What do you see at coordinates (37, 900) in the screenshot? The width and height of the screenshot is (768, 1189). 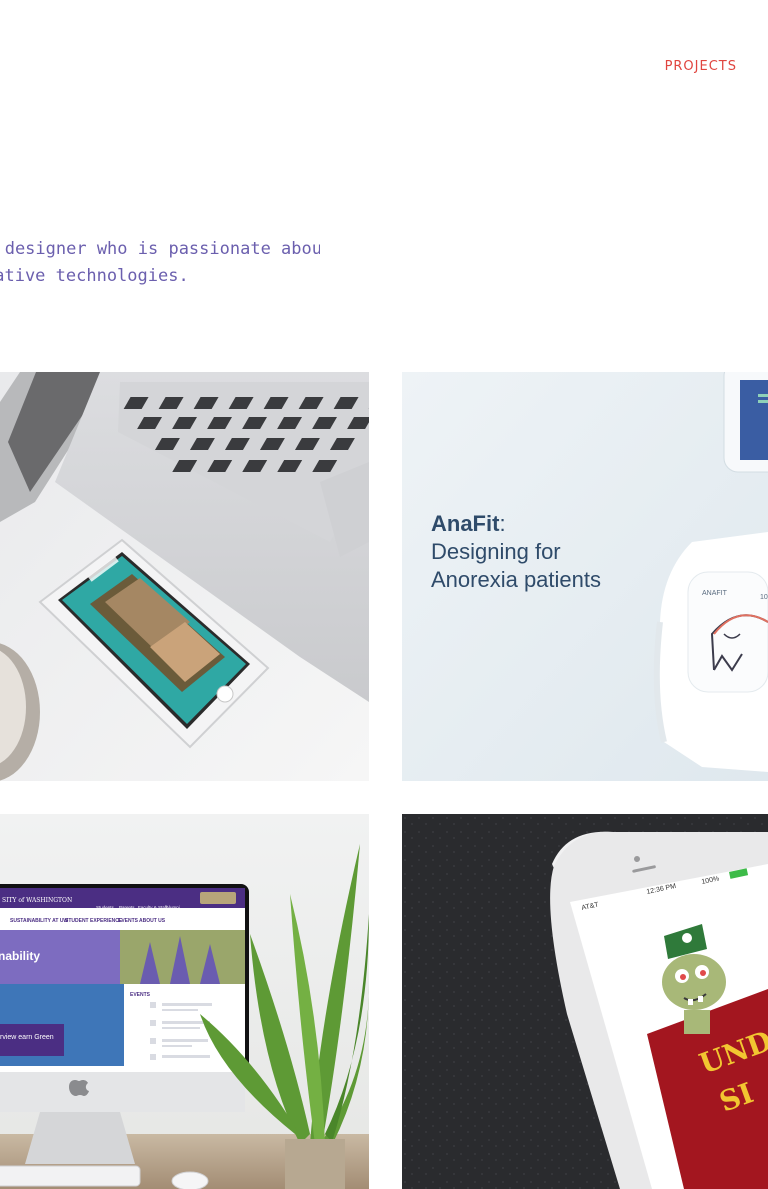 I see `uw-site-title: SITY of WASHINGTON` at bounding box center [37, 900].